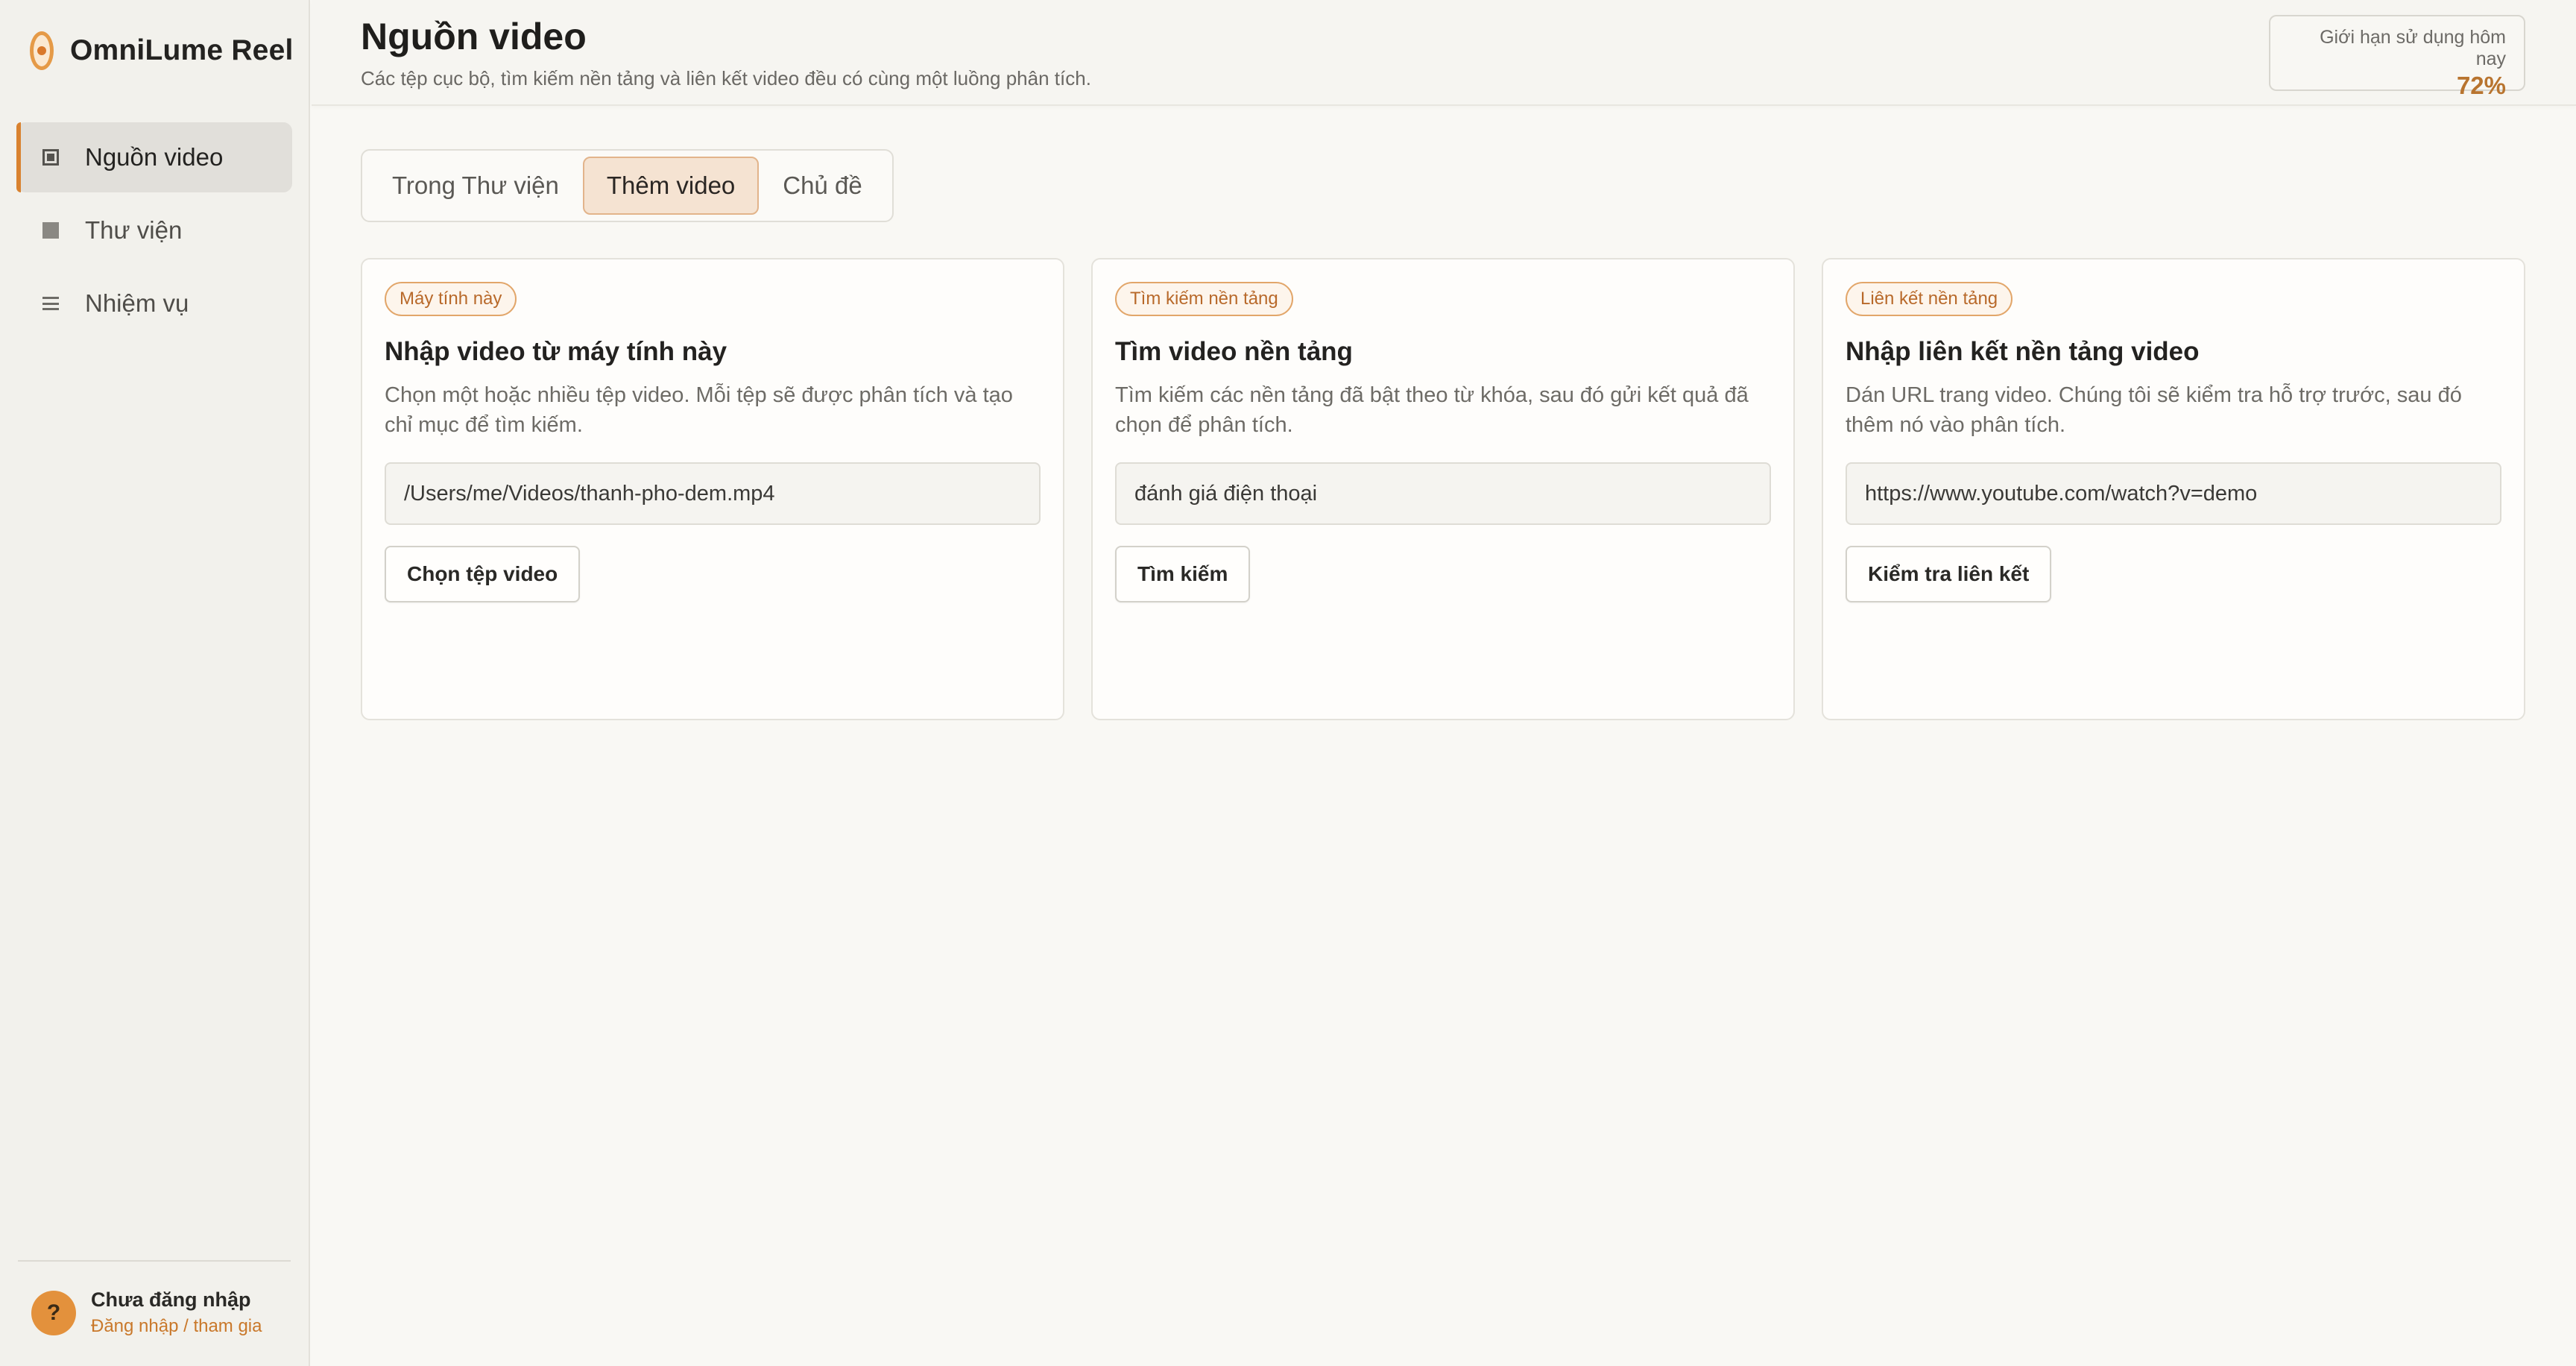 The image size is (2576, 1366). I want to click on library-icon, so click(51, 230).